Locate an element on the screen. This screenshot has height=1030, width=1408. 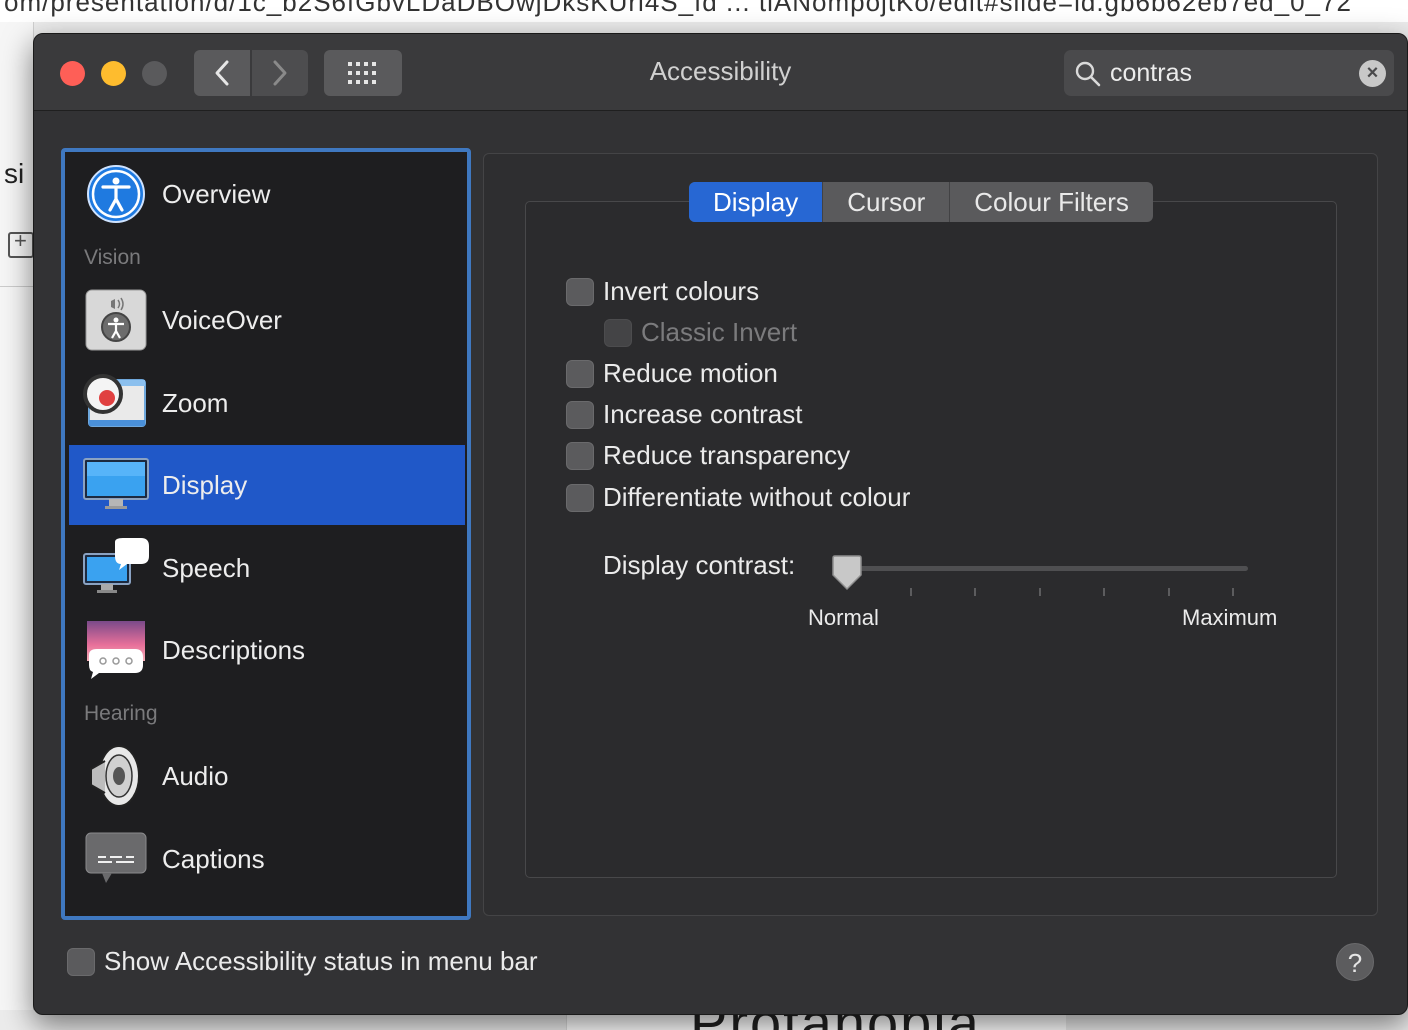
show-status-in-menu-bar-checkbox: Show Accessibility status in menu bar is located at coordinates (302, 961).